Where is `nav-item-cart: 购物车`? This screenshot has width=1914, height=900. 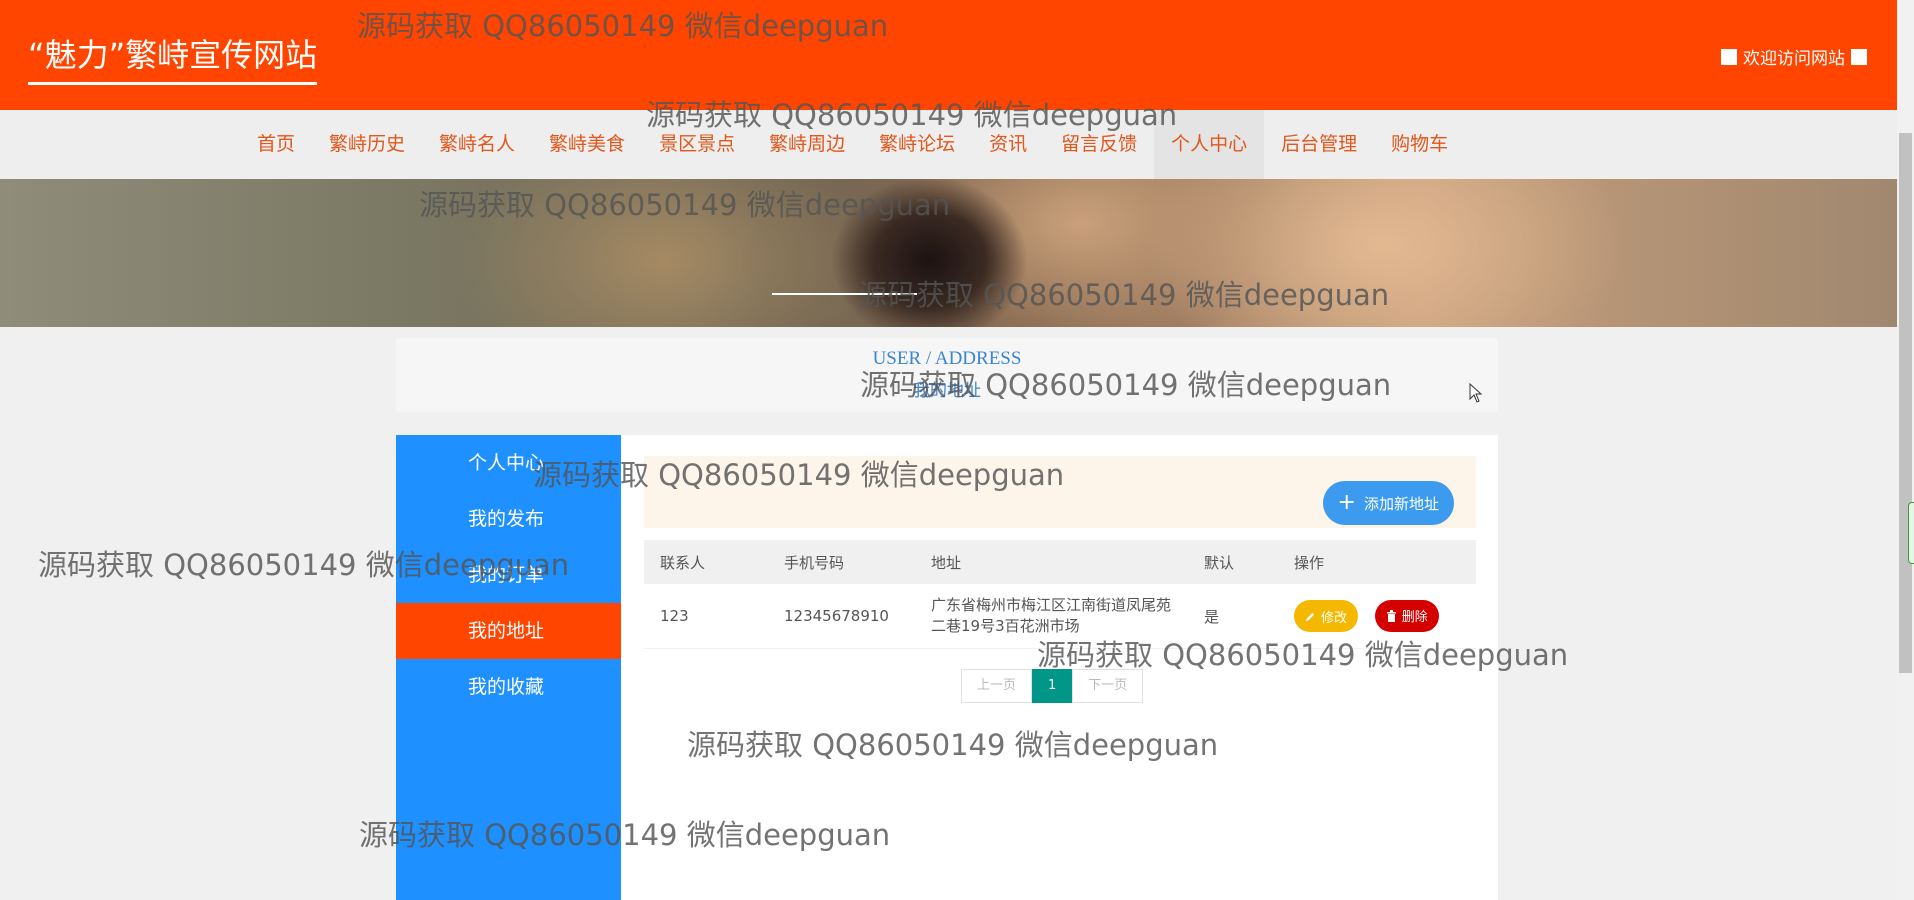
nav-item-cart: 购物车 is located at coordinates (1419, 144).